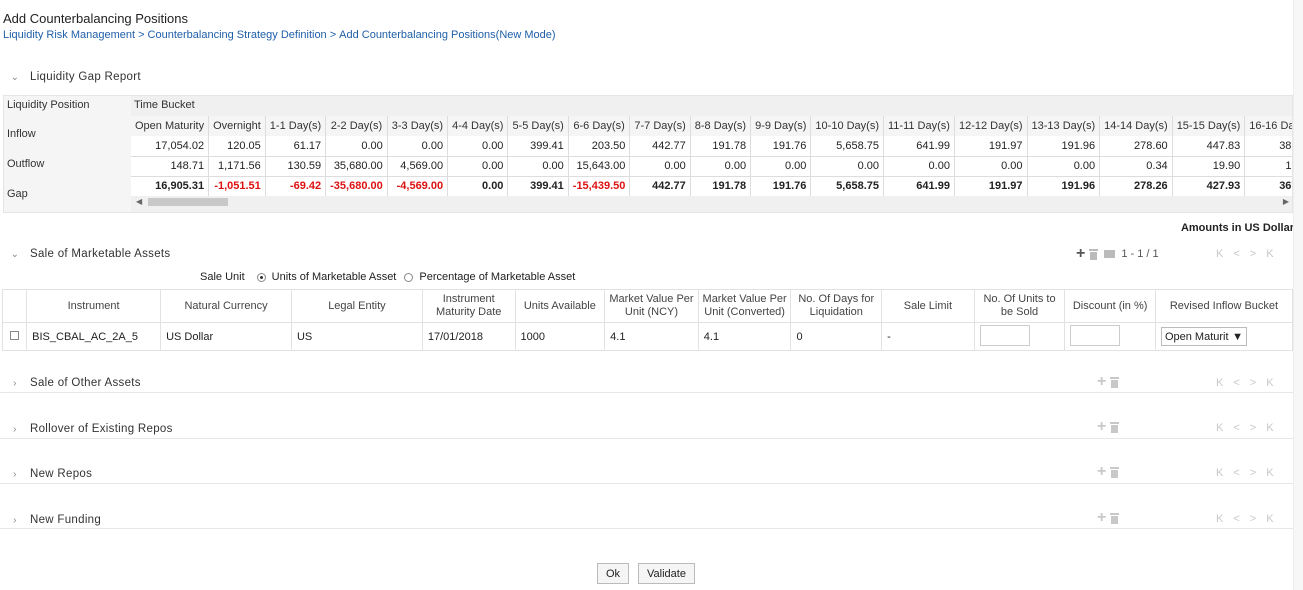  Describe the element at coordinates (651, 77) in the screenshot. I see `section-header-gap-report: ⌄ Liquidity Gap Report` at that location.